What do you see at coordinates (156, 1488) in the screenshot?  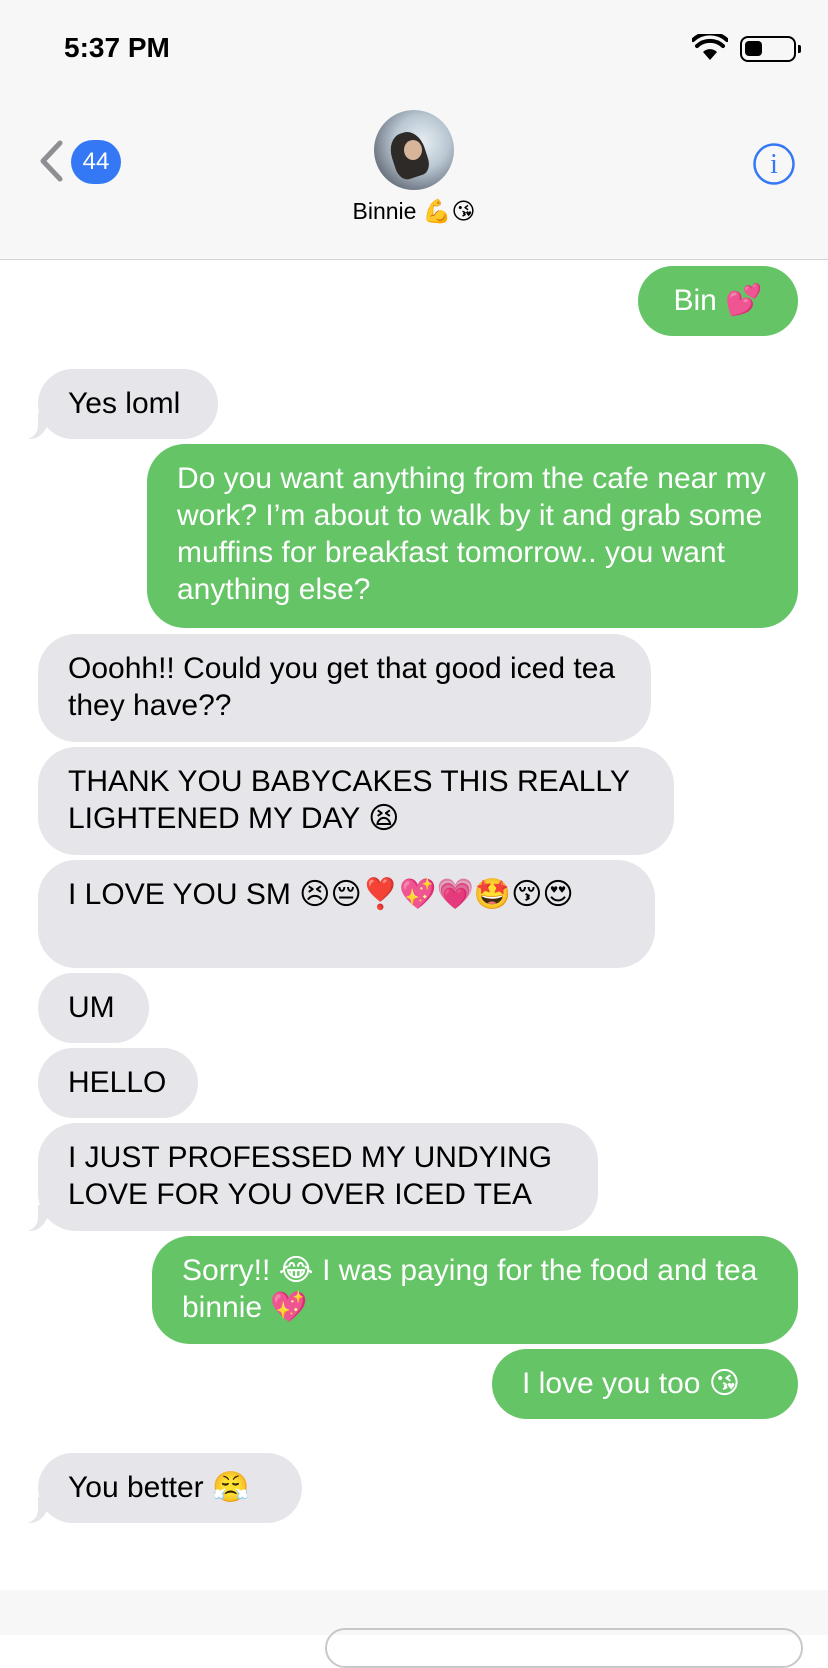 I see `message-bubble-incoming: You better 😤` at bounding box center [156, 1488].